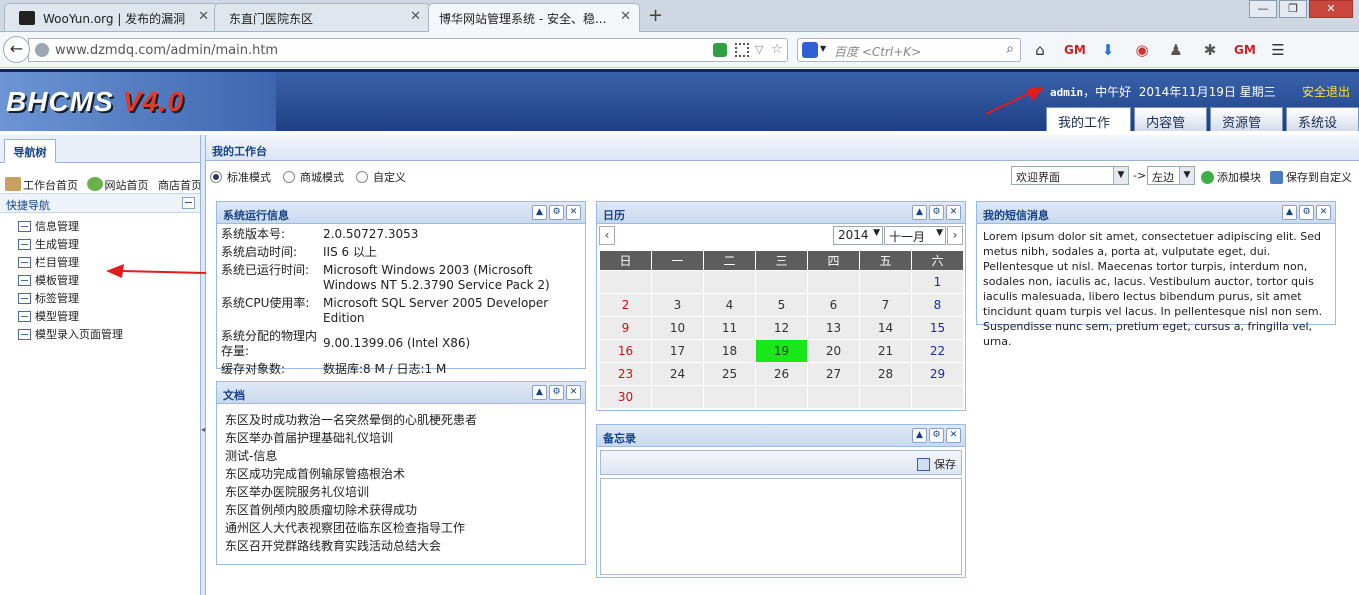  I want to click on sidebar-item-column: 栏目管理, so click(70, 262).